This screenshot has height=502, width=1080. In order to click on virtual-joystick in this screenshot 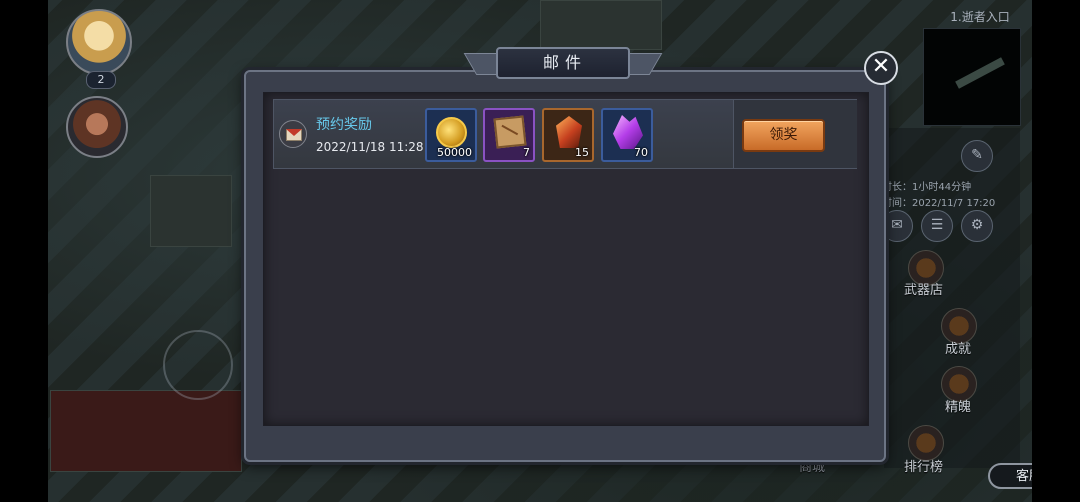, I will do `click(198, 365)`.